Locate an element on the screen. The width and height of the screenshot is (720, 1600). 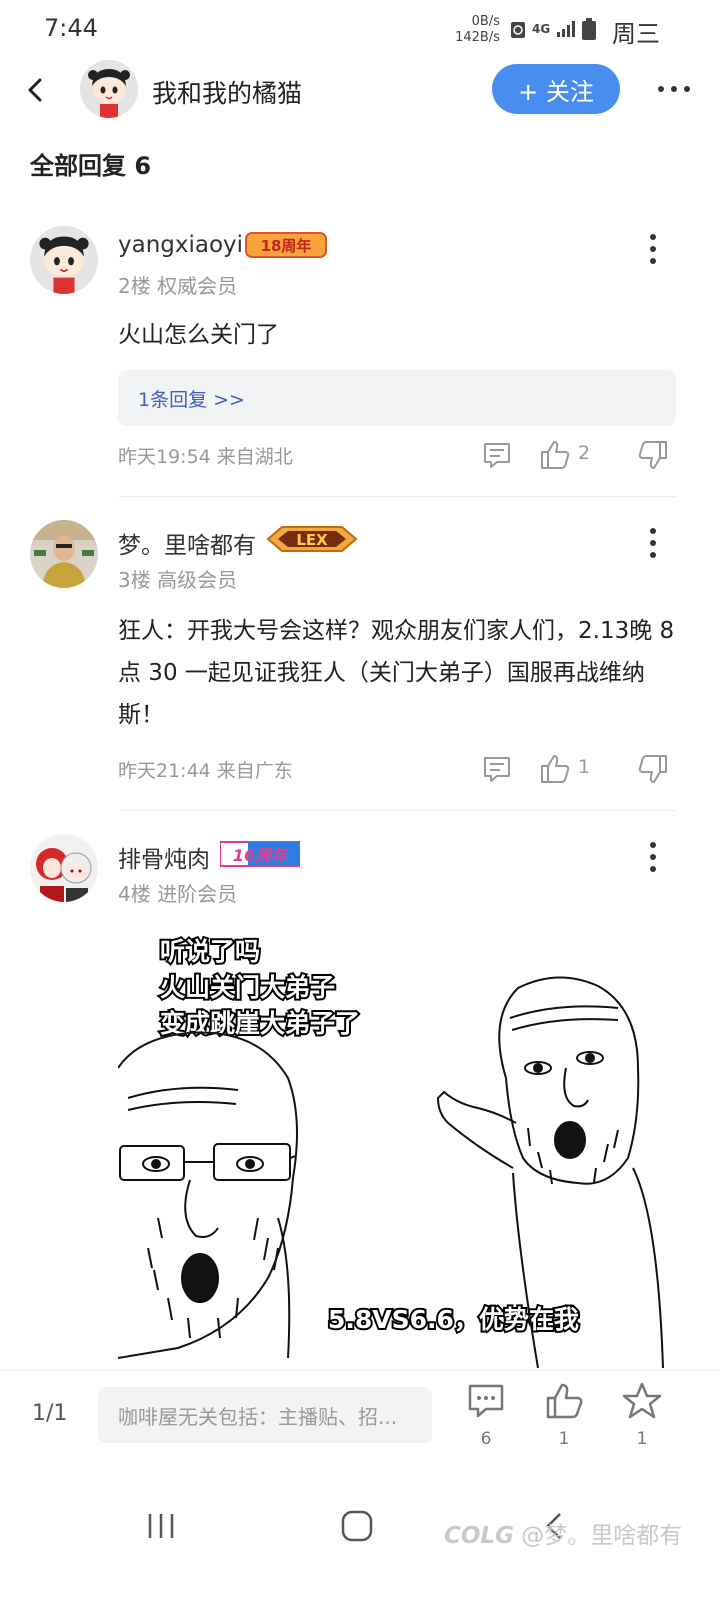
system-navigation-bar: COLG @梦。里啥都有 is located at coordinates (360, 1533).